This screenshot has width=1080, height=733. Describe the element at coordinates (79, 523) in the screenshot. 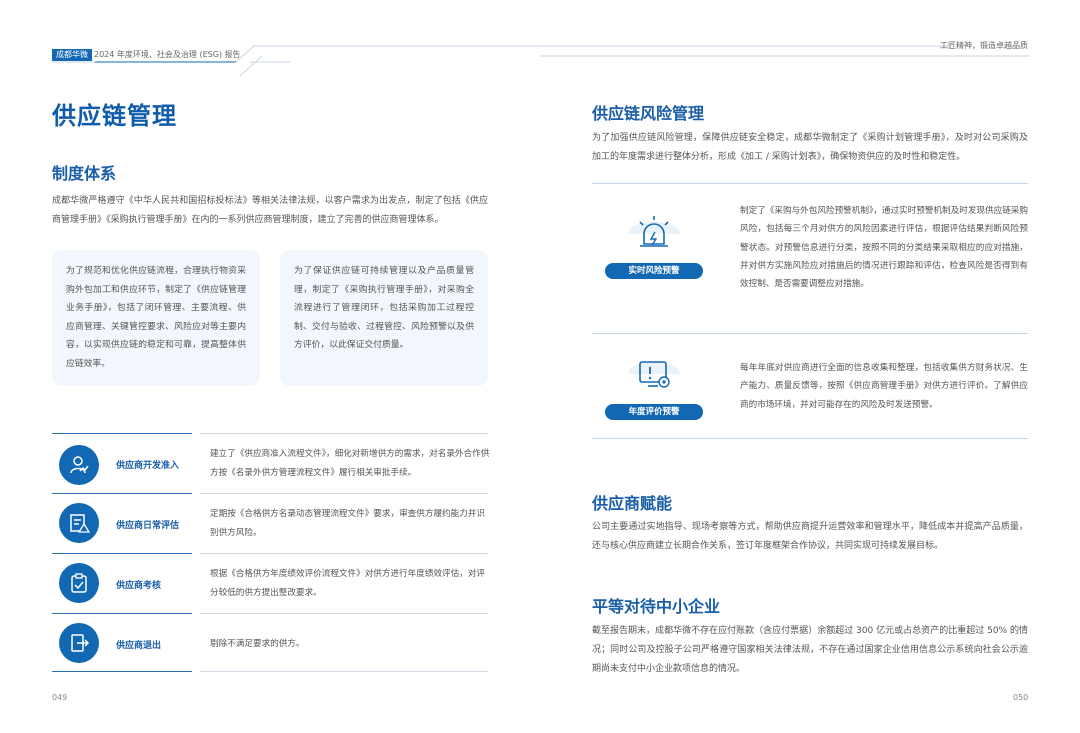

I see `document-warning-icon` at that location.